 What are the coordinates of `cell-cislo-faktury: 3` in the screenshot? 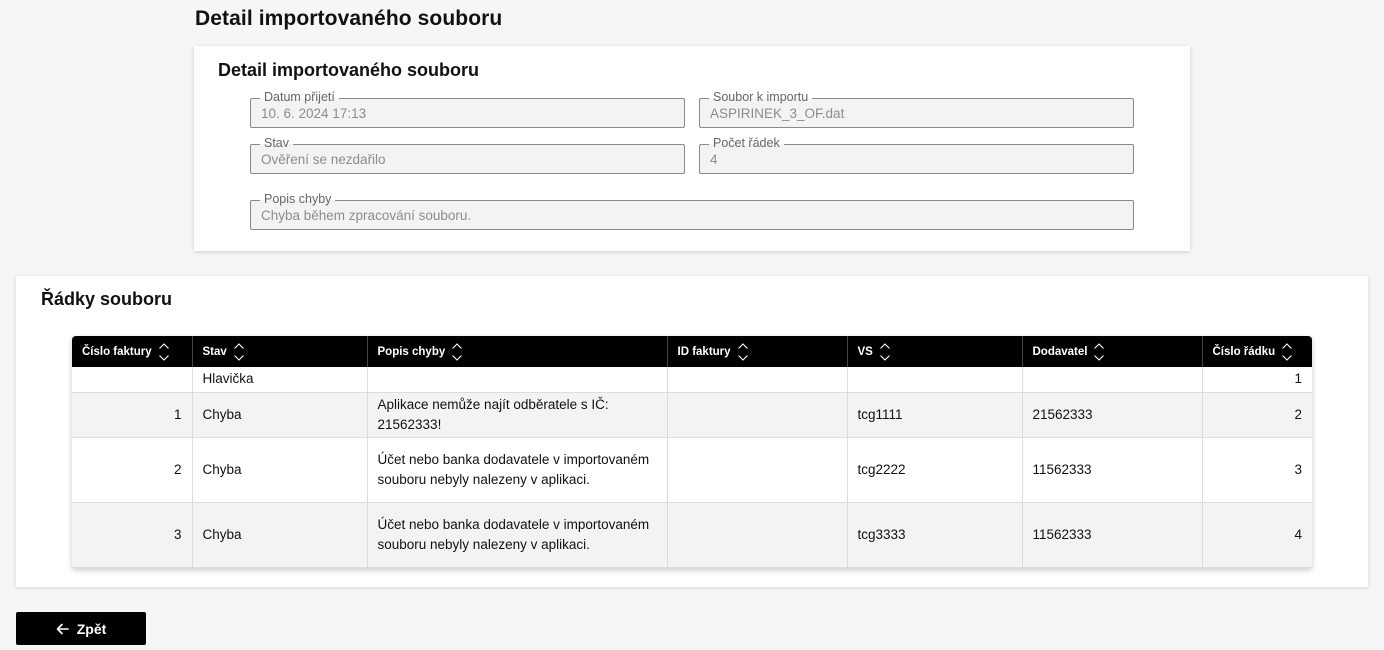 It's located at (132, 535).